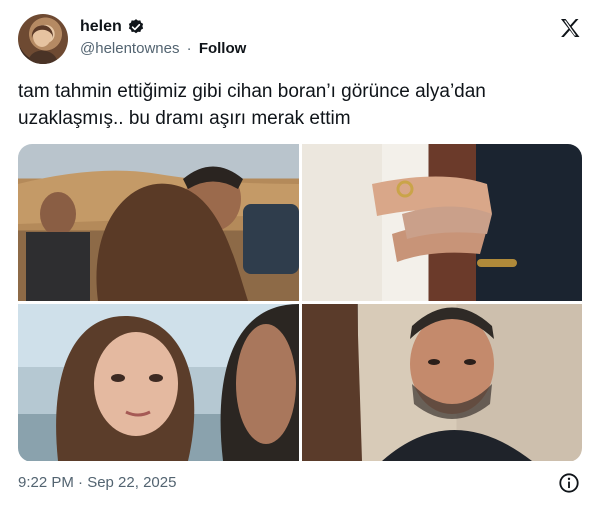 Image resolution: width=600 pixels, height=512 pixels. Describe the element at coordinates (569, 483) in the screenshot. I see `info-icon` at that location.